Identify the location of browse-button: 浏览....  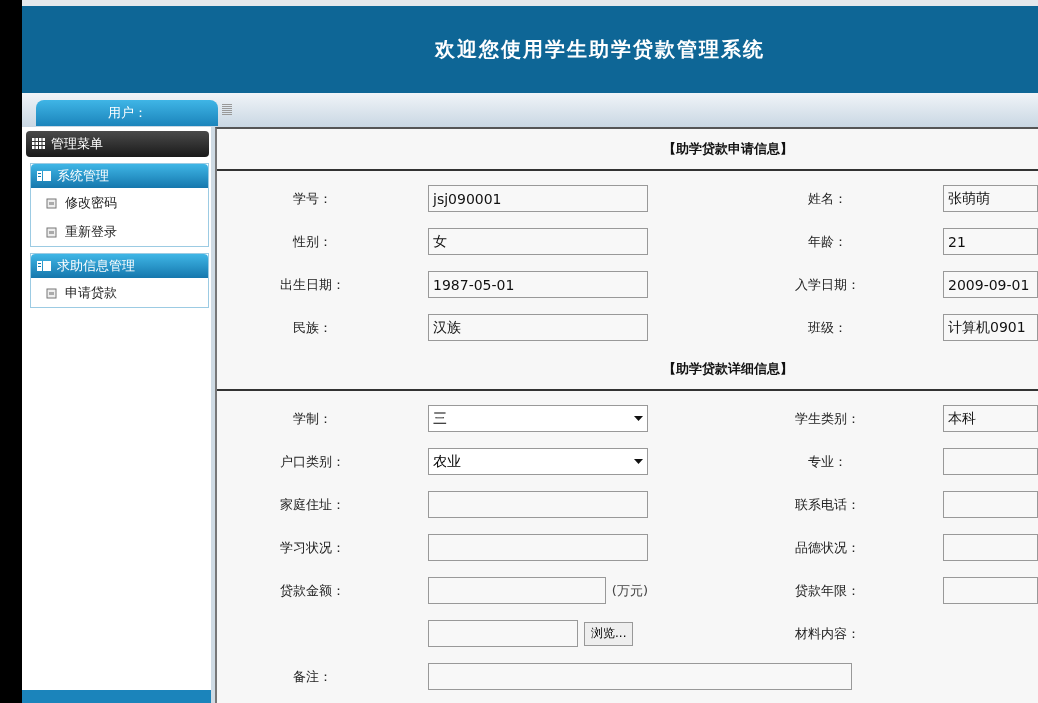
(609, 633).